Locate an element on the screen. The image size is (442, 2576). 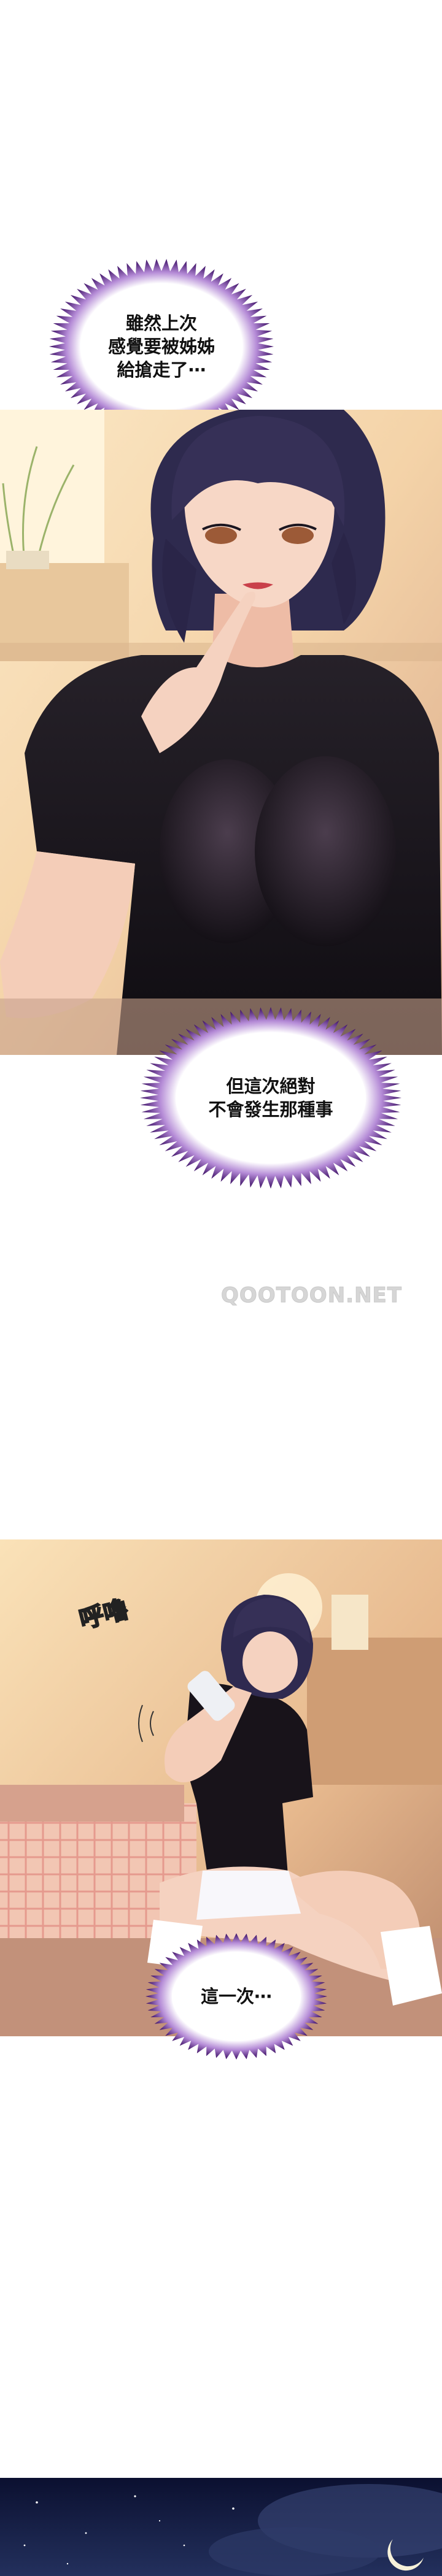
speech-bubble-1-text: 雖然上次 感覺要被姊姊 給搶走了⋯ is located at coordinates (161, 346).